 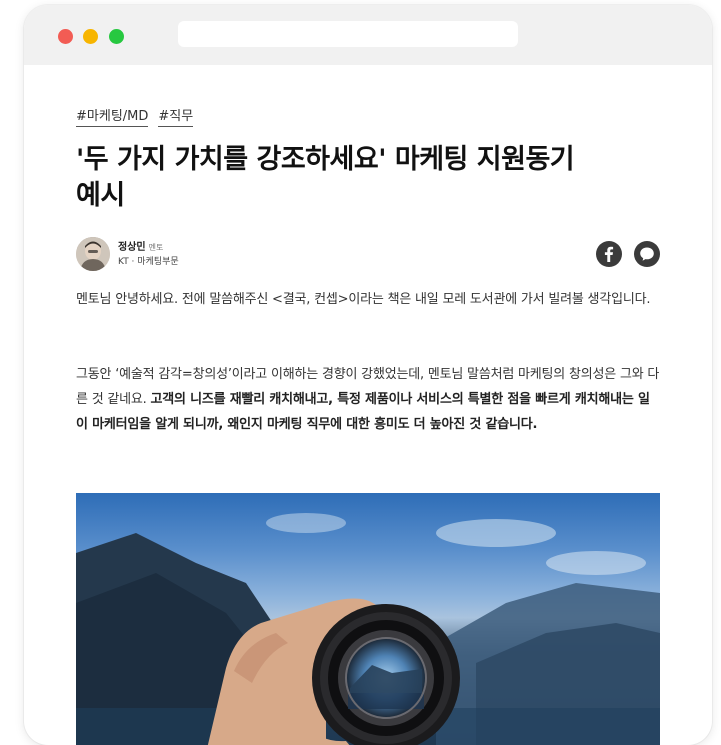 I want to click on tag-job: #직무, so click(x=176, y=116).